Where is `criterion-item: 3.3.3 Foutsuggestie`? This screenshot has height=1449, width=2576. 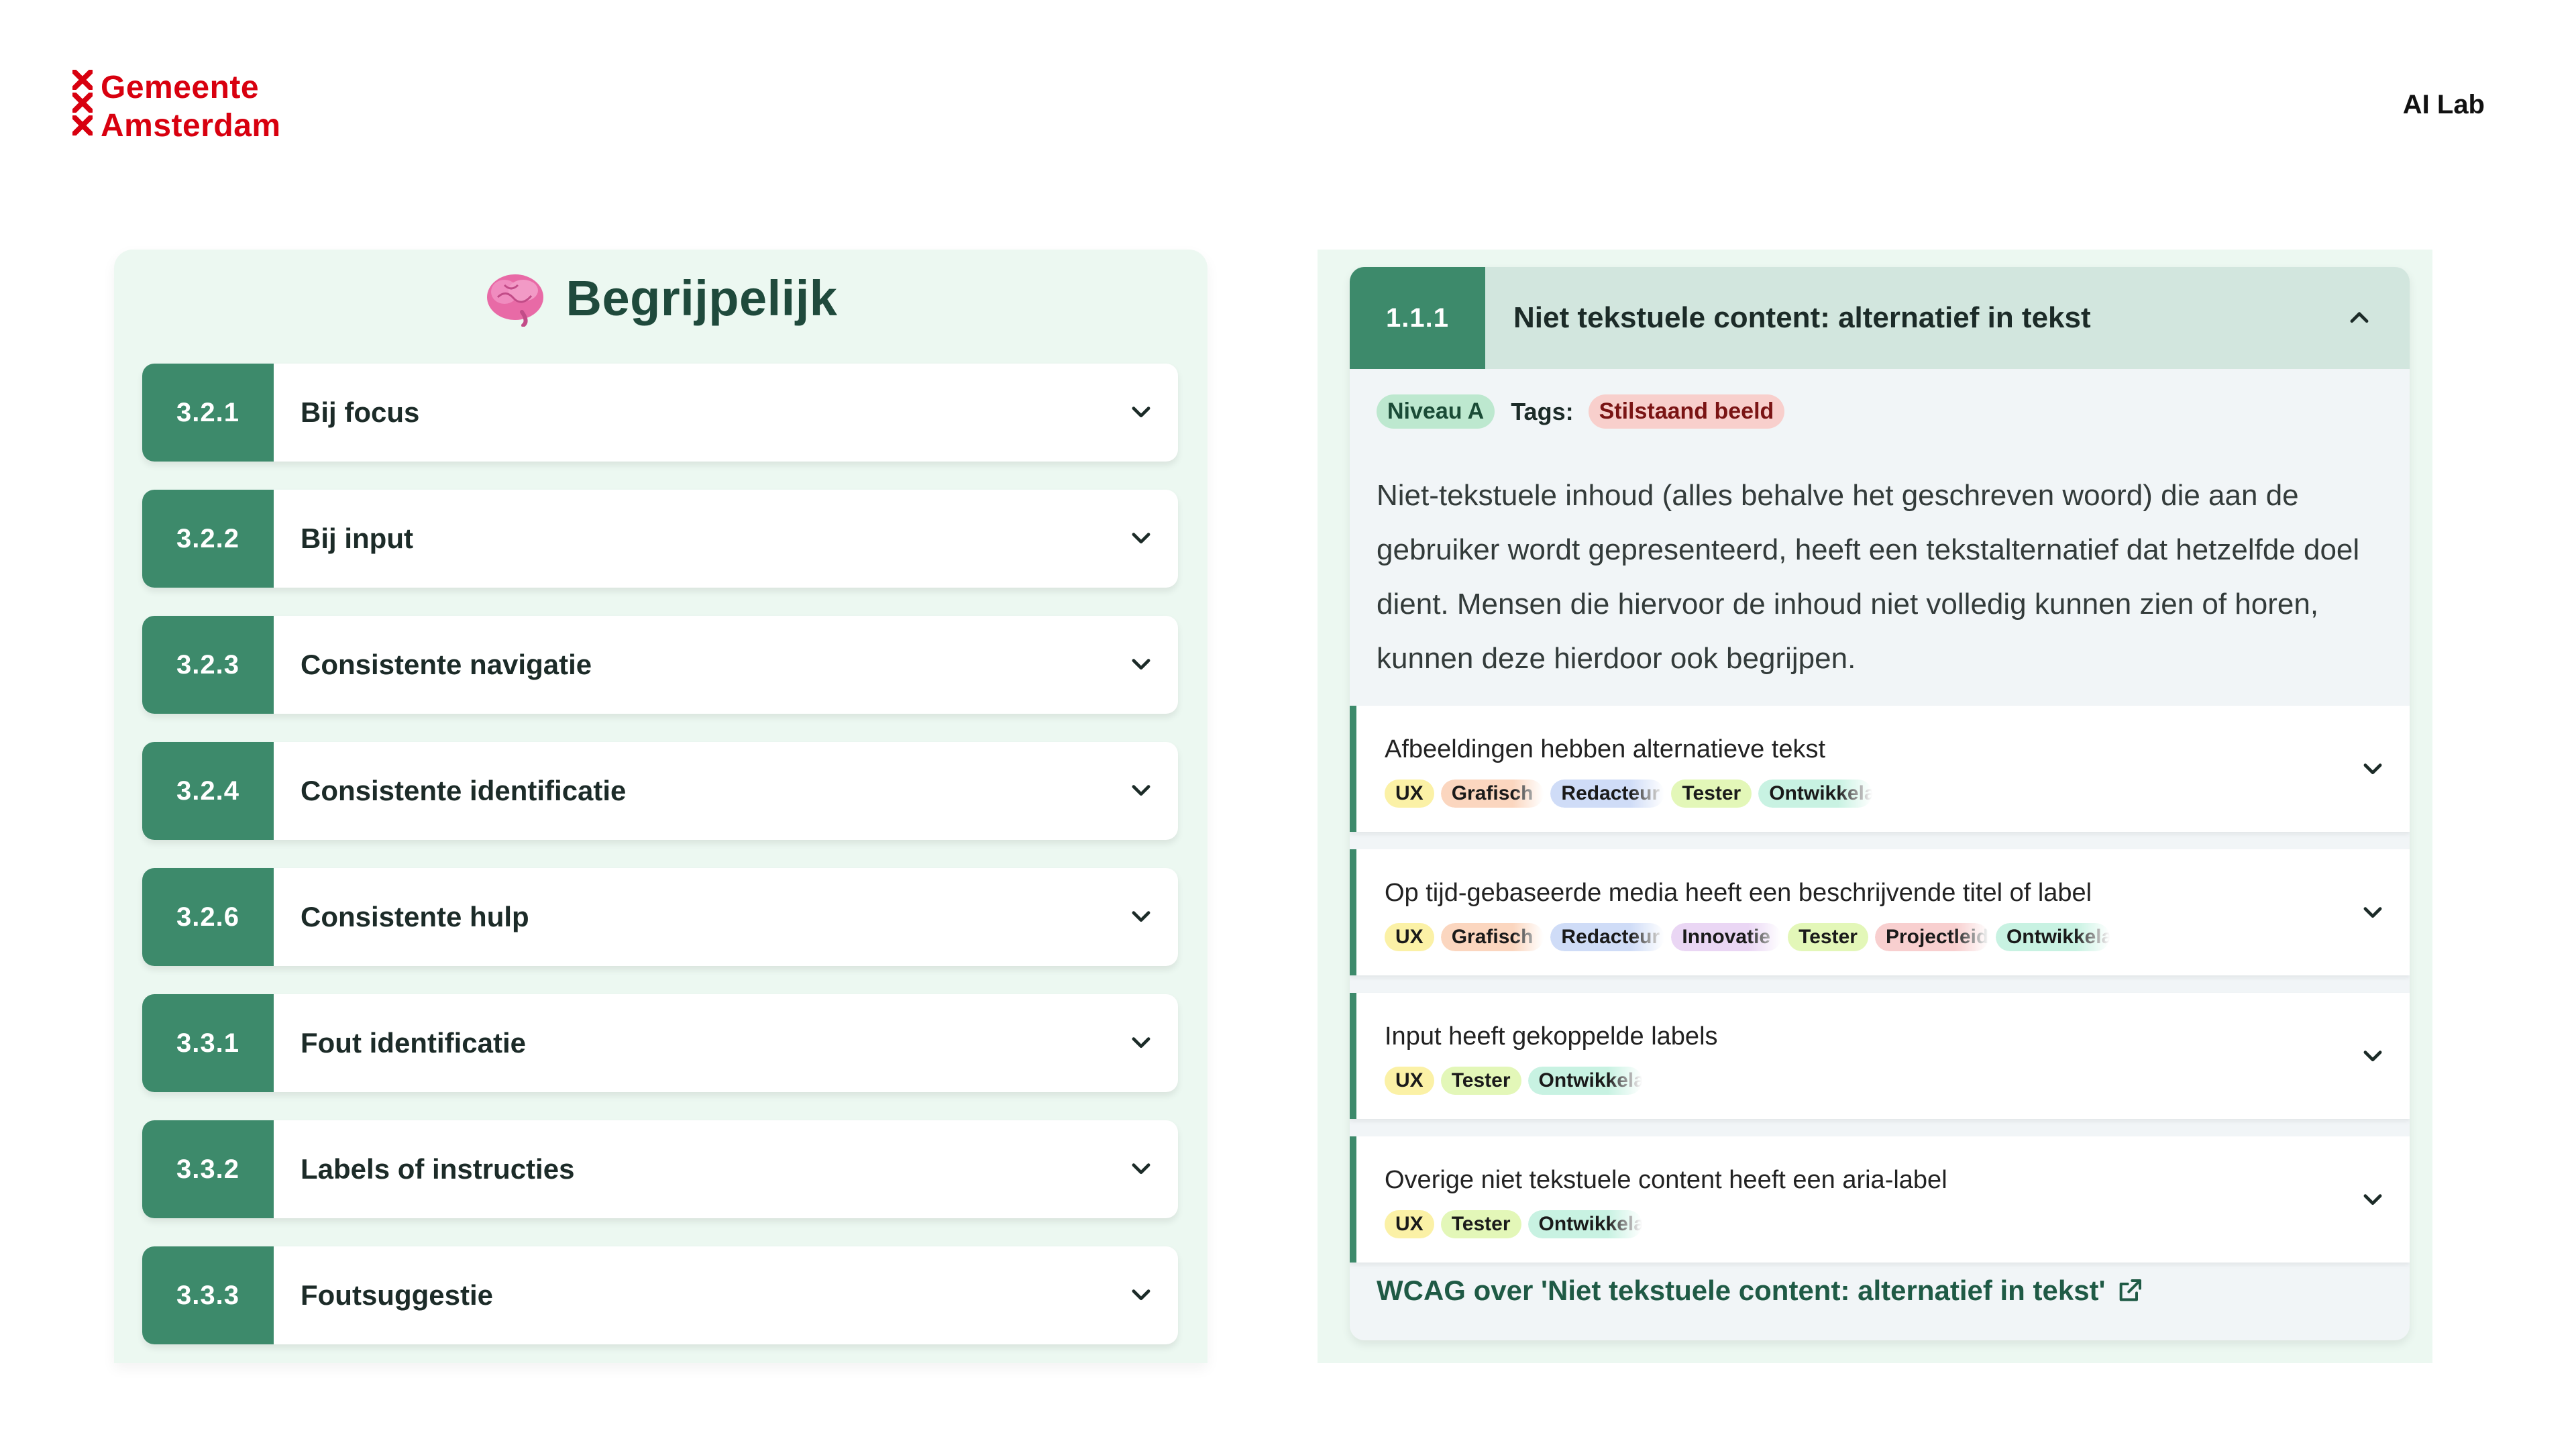
criterion-item: 3.3.3 Foutsuggestie is located at coordinates (660, 1295).